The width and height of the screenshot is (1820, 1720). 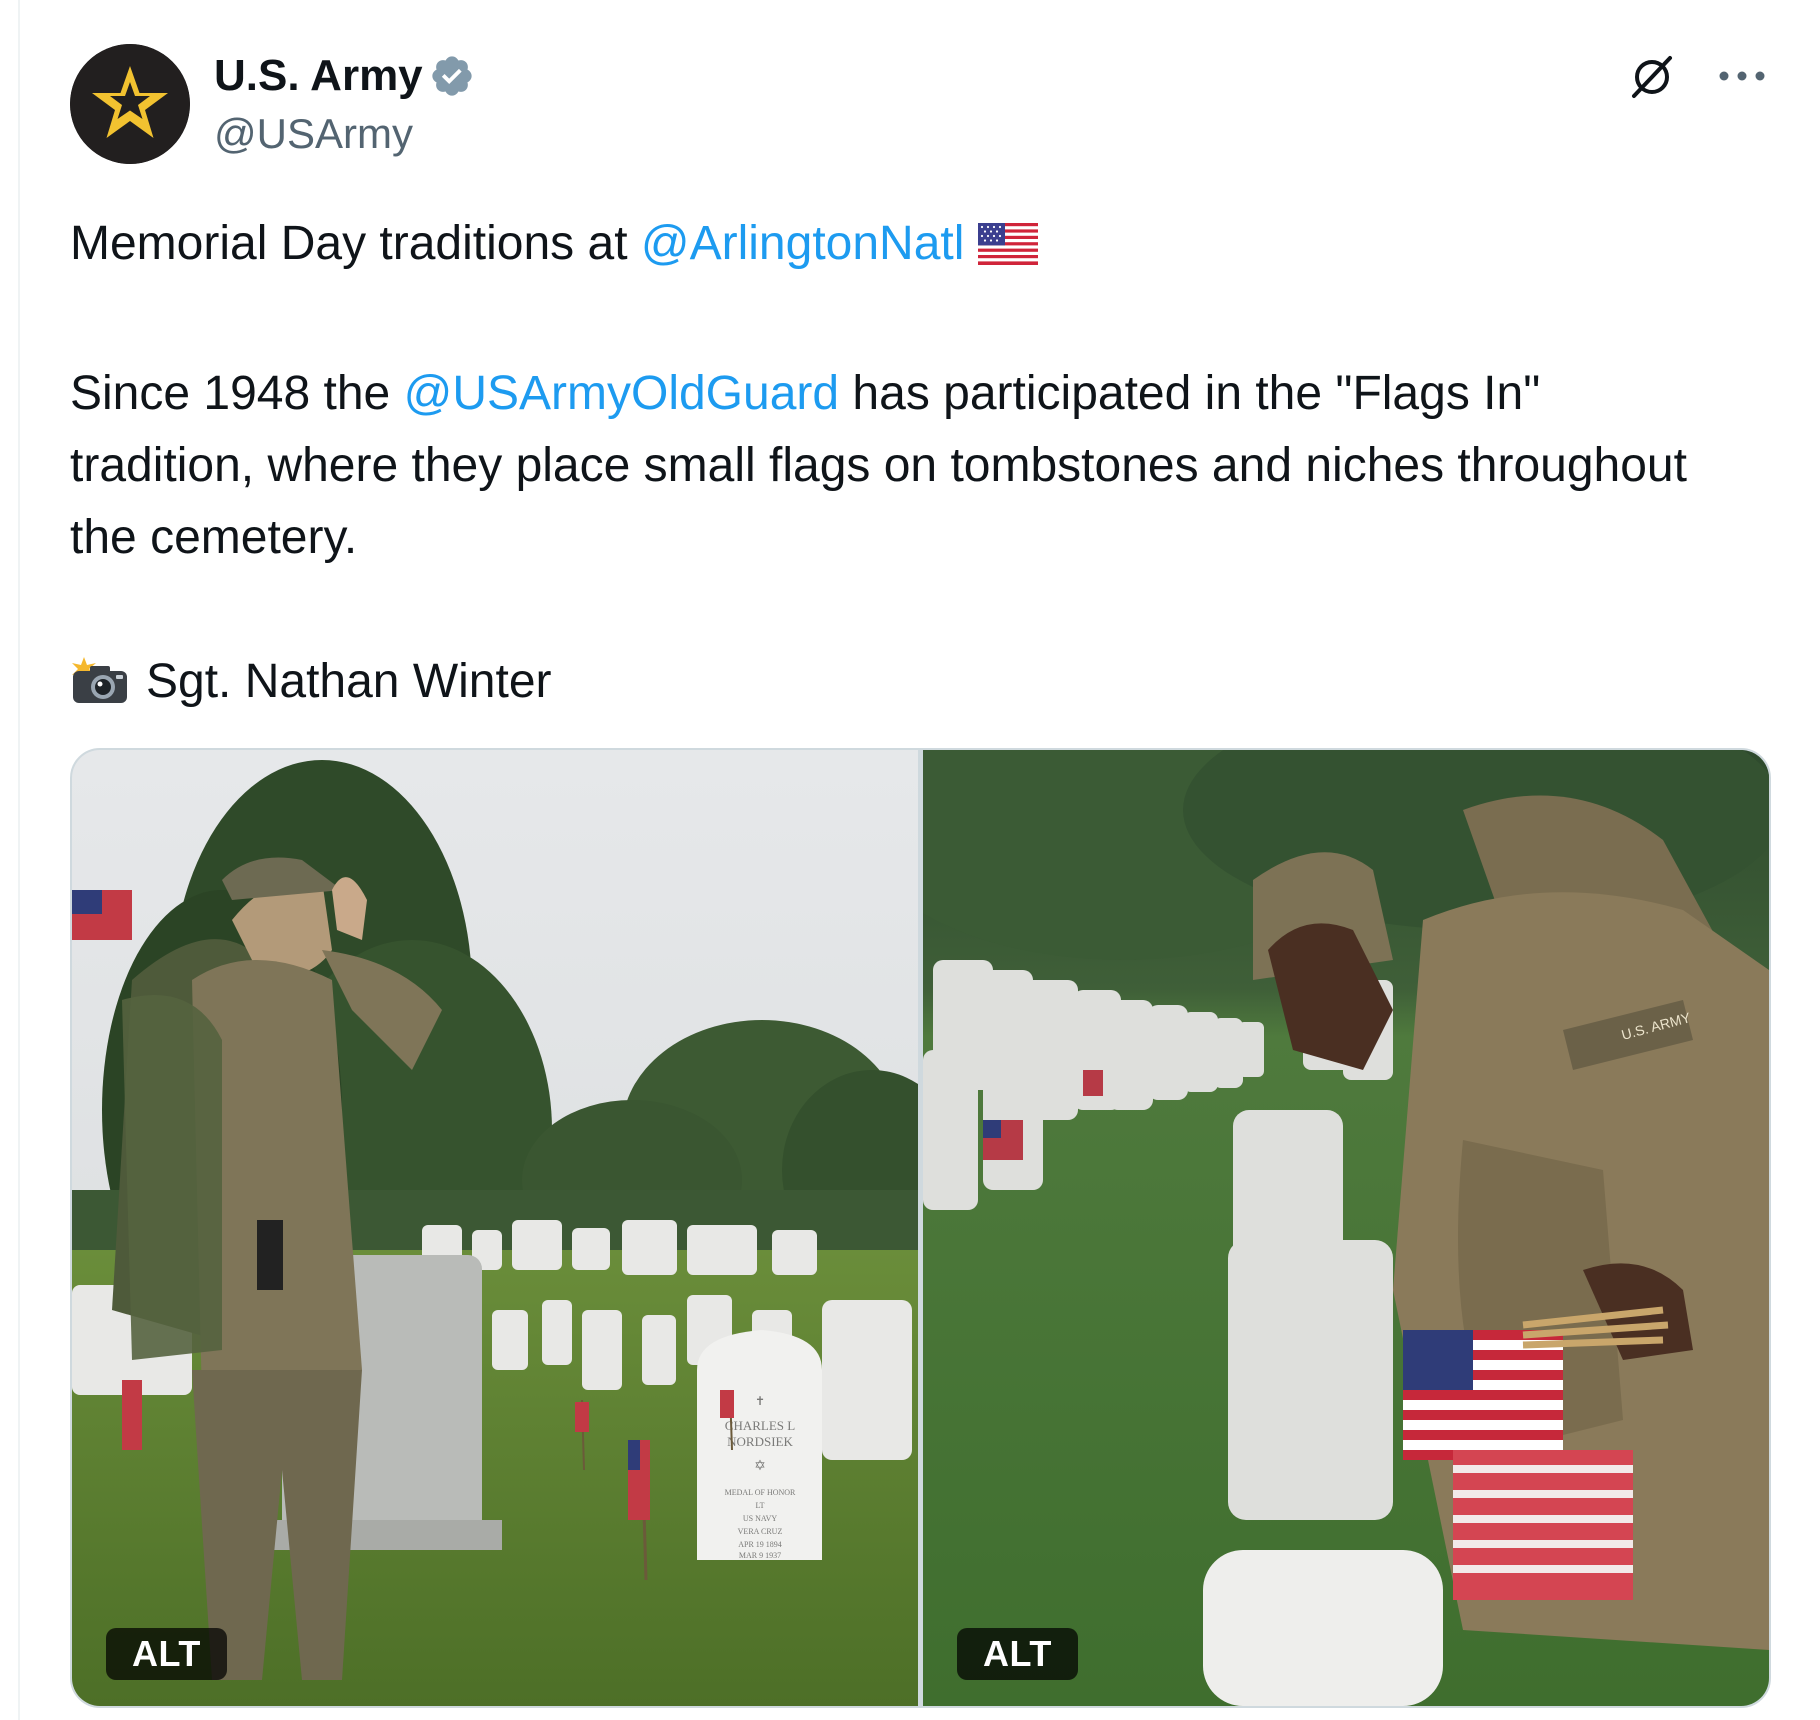 I want to click on svg-text: APR 19 1894, so click(x=760, y=1544).